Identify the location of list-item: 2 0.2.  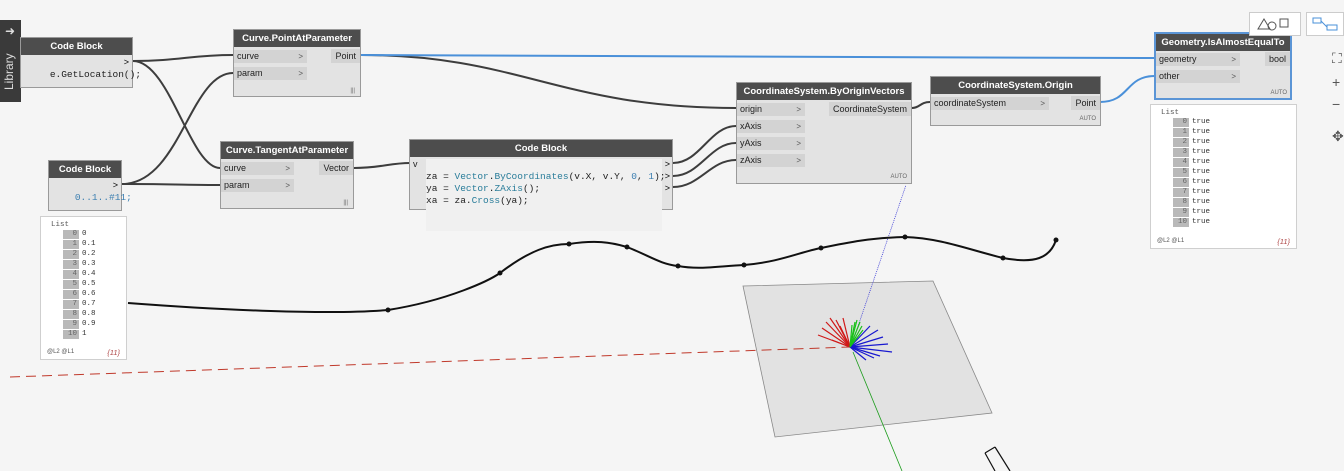
(79, 254).